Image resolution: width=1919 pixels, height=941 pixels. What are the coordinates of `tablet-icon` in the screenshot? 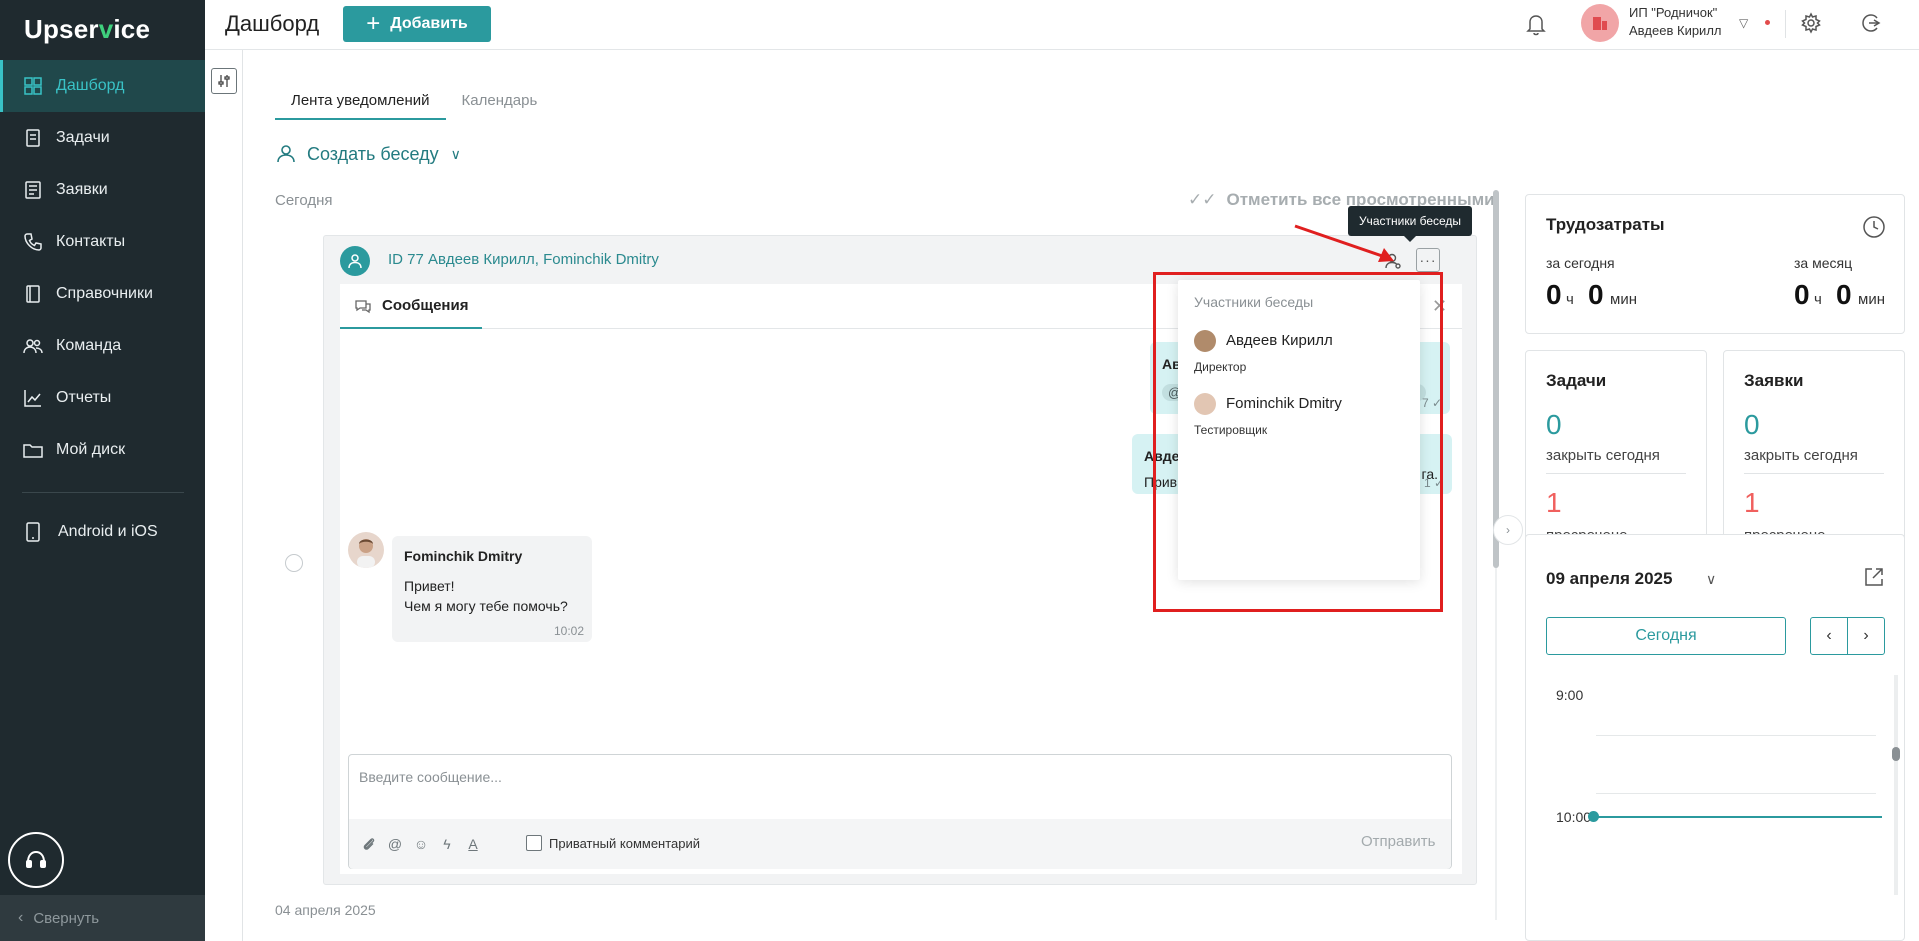 It's located at (33, 532).